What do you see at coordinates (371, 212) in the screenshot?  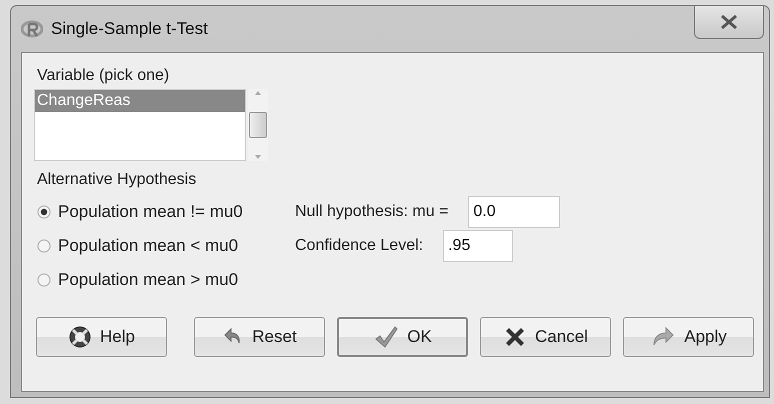 I see `field-label: Null hypothesis: mu =` at bounding box center [371, 212].